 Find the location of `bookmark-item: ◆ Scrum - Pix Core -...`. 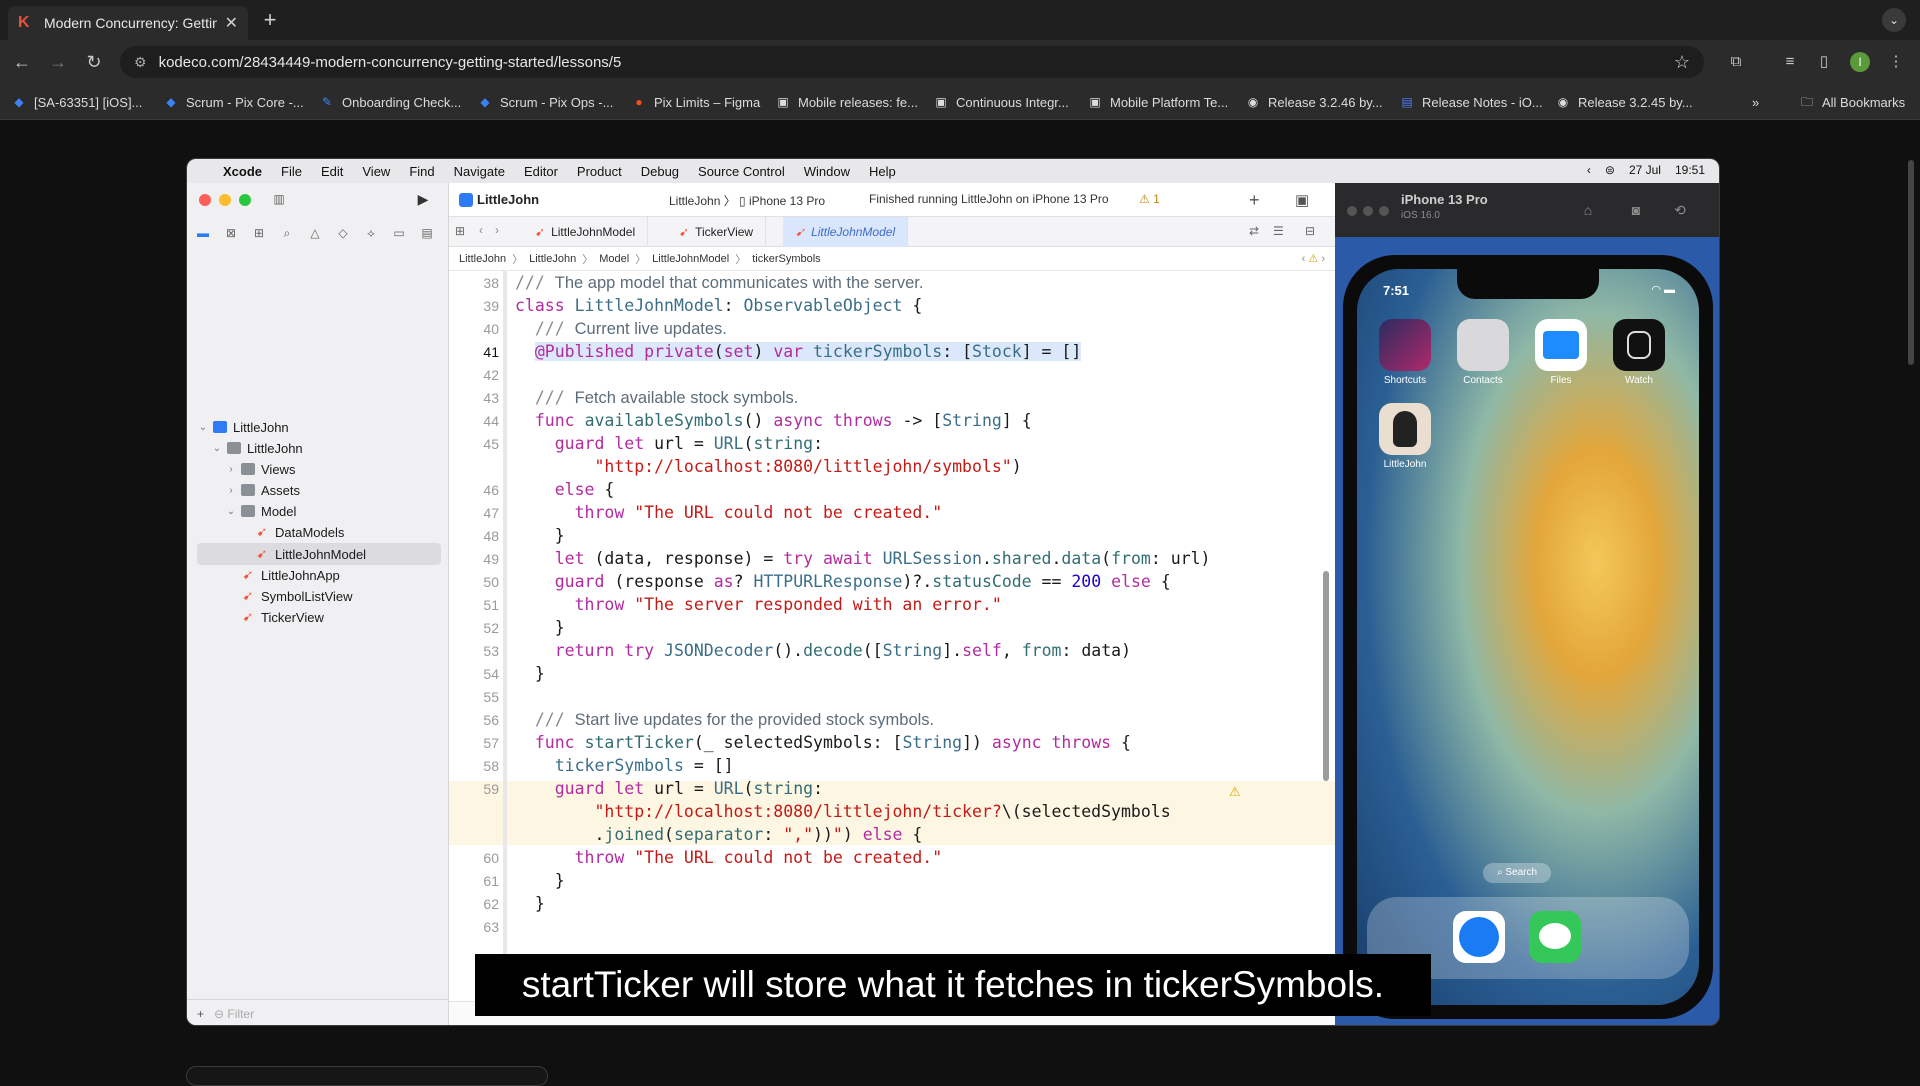

bookmark-item: ◆ Scrum - Pix Core -... is located at coordinates (233, 102).